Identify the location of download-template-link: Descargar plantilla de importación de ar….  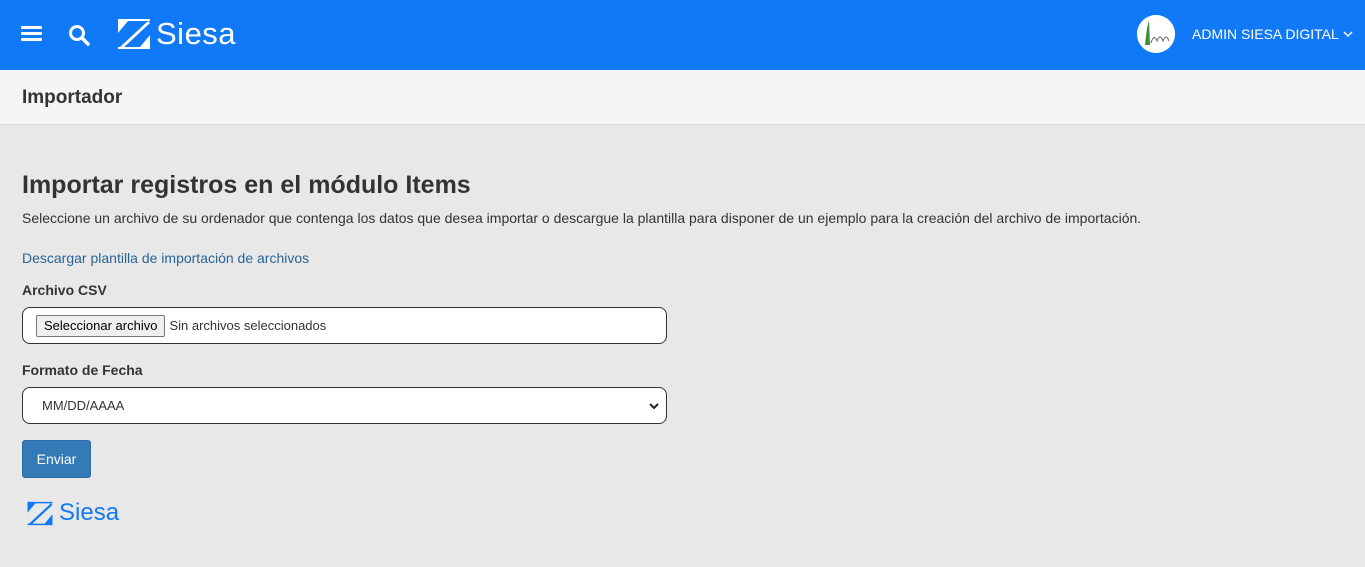
(165, 258).